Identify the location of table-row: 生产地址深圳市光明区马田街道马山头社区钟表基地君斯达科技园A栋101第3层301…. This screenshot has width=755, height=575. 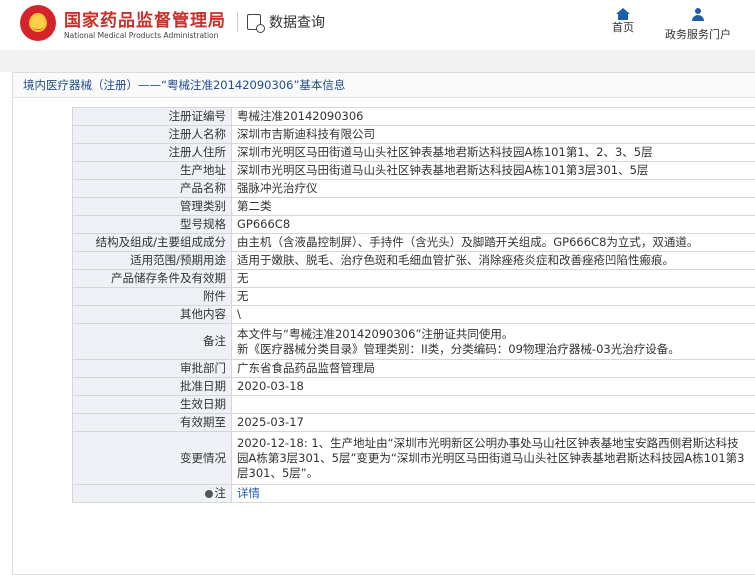
(414, 171).